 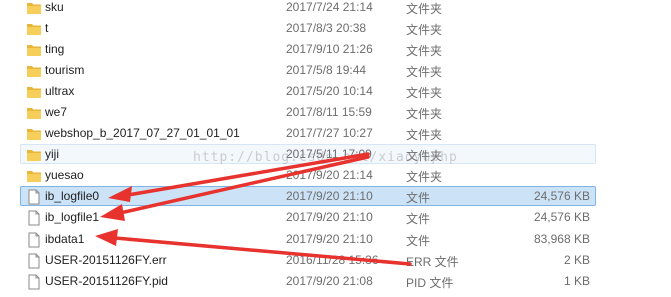 I want to click on file-row: yuesao 2017/9/20 21:14 文件夹, so click(x=308, y=175).